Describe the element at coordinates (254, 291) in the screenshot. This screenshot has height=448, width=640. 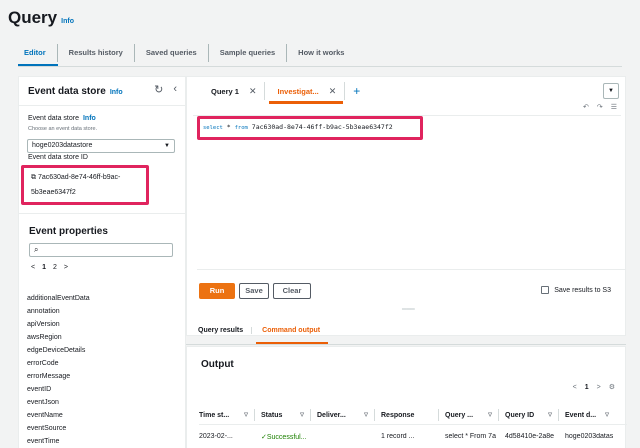
I see `save-button: Save` at that location.